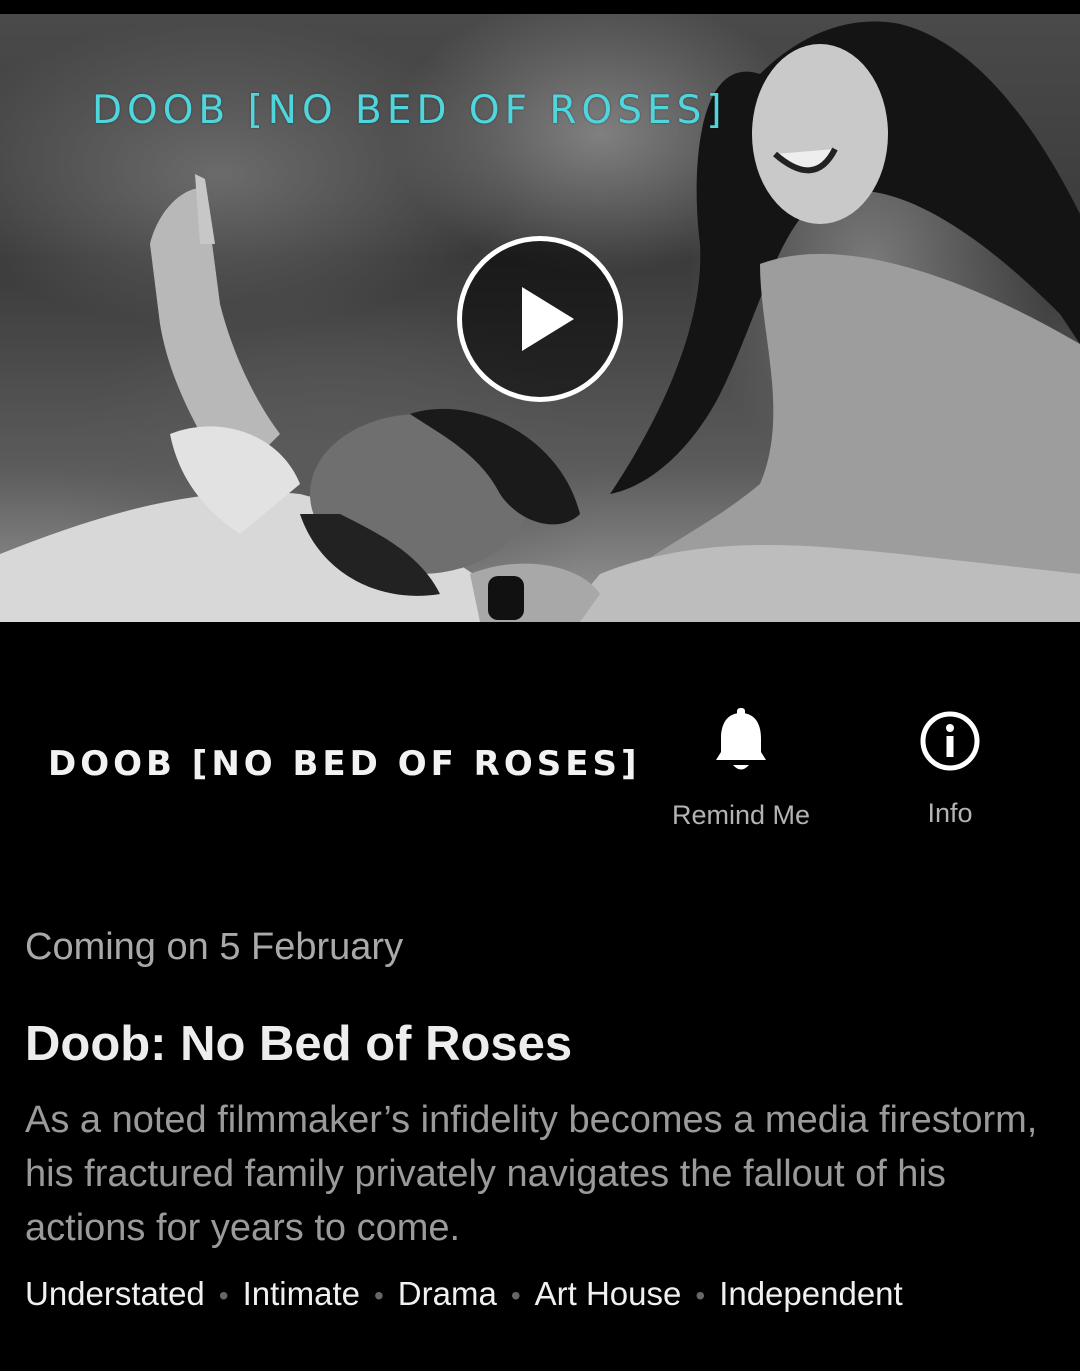 The image size is (1080, 1371). What do you see at coordinates (548, 319) in the screenshot?
I see `play-icon` at bounding box center [548, 319].